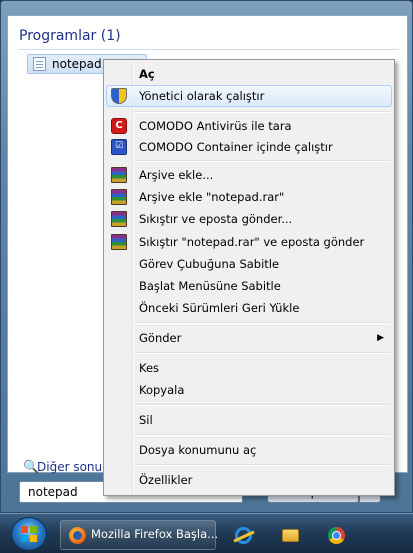  Describe the element at coordinates (53, 492) in the screenshot. I see `search-input-value: notepad` at that location.